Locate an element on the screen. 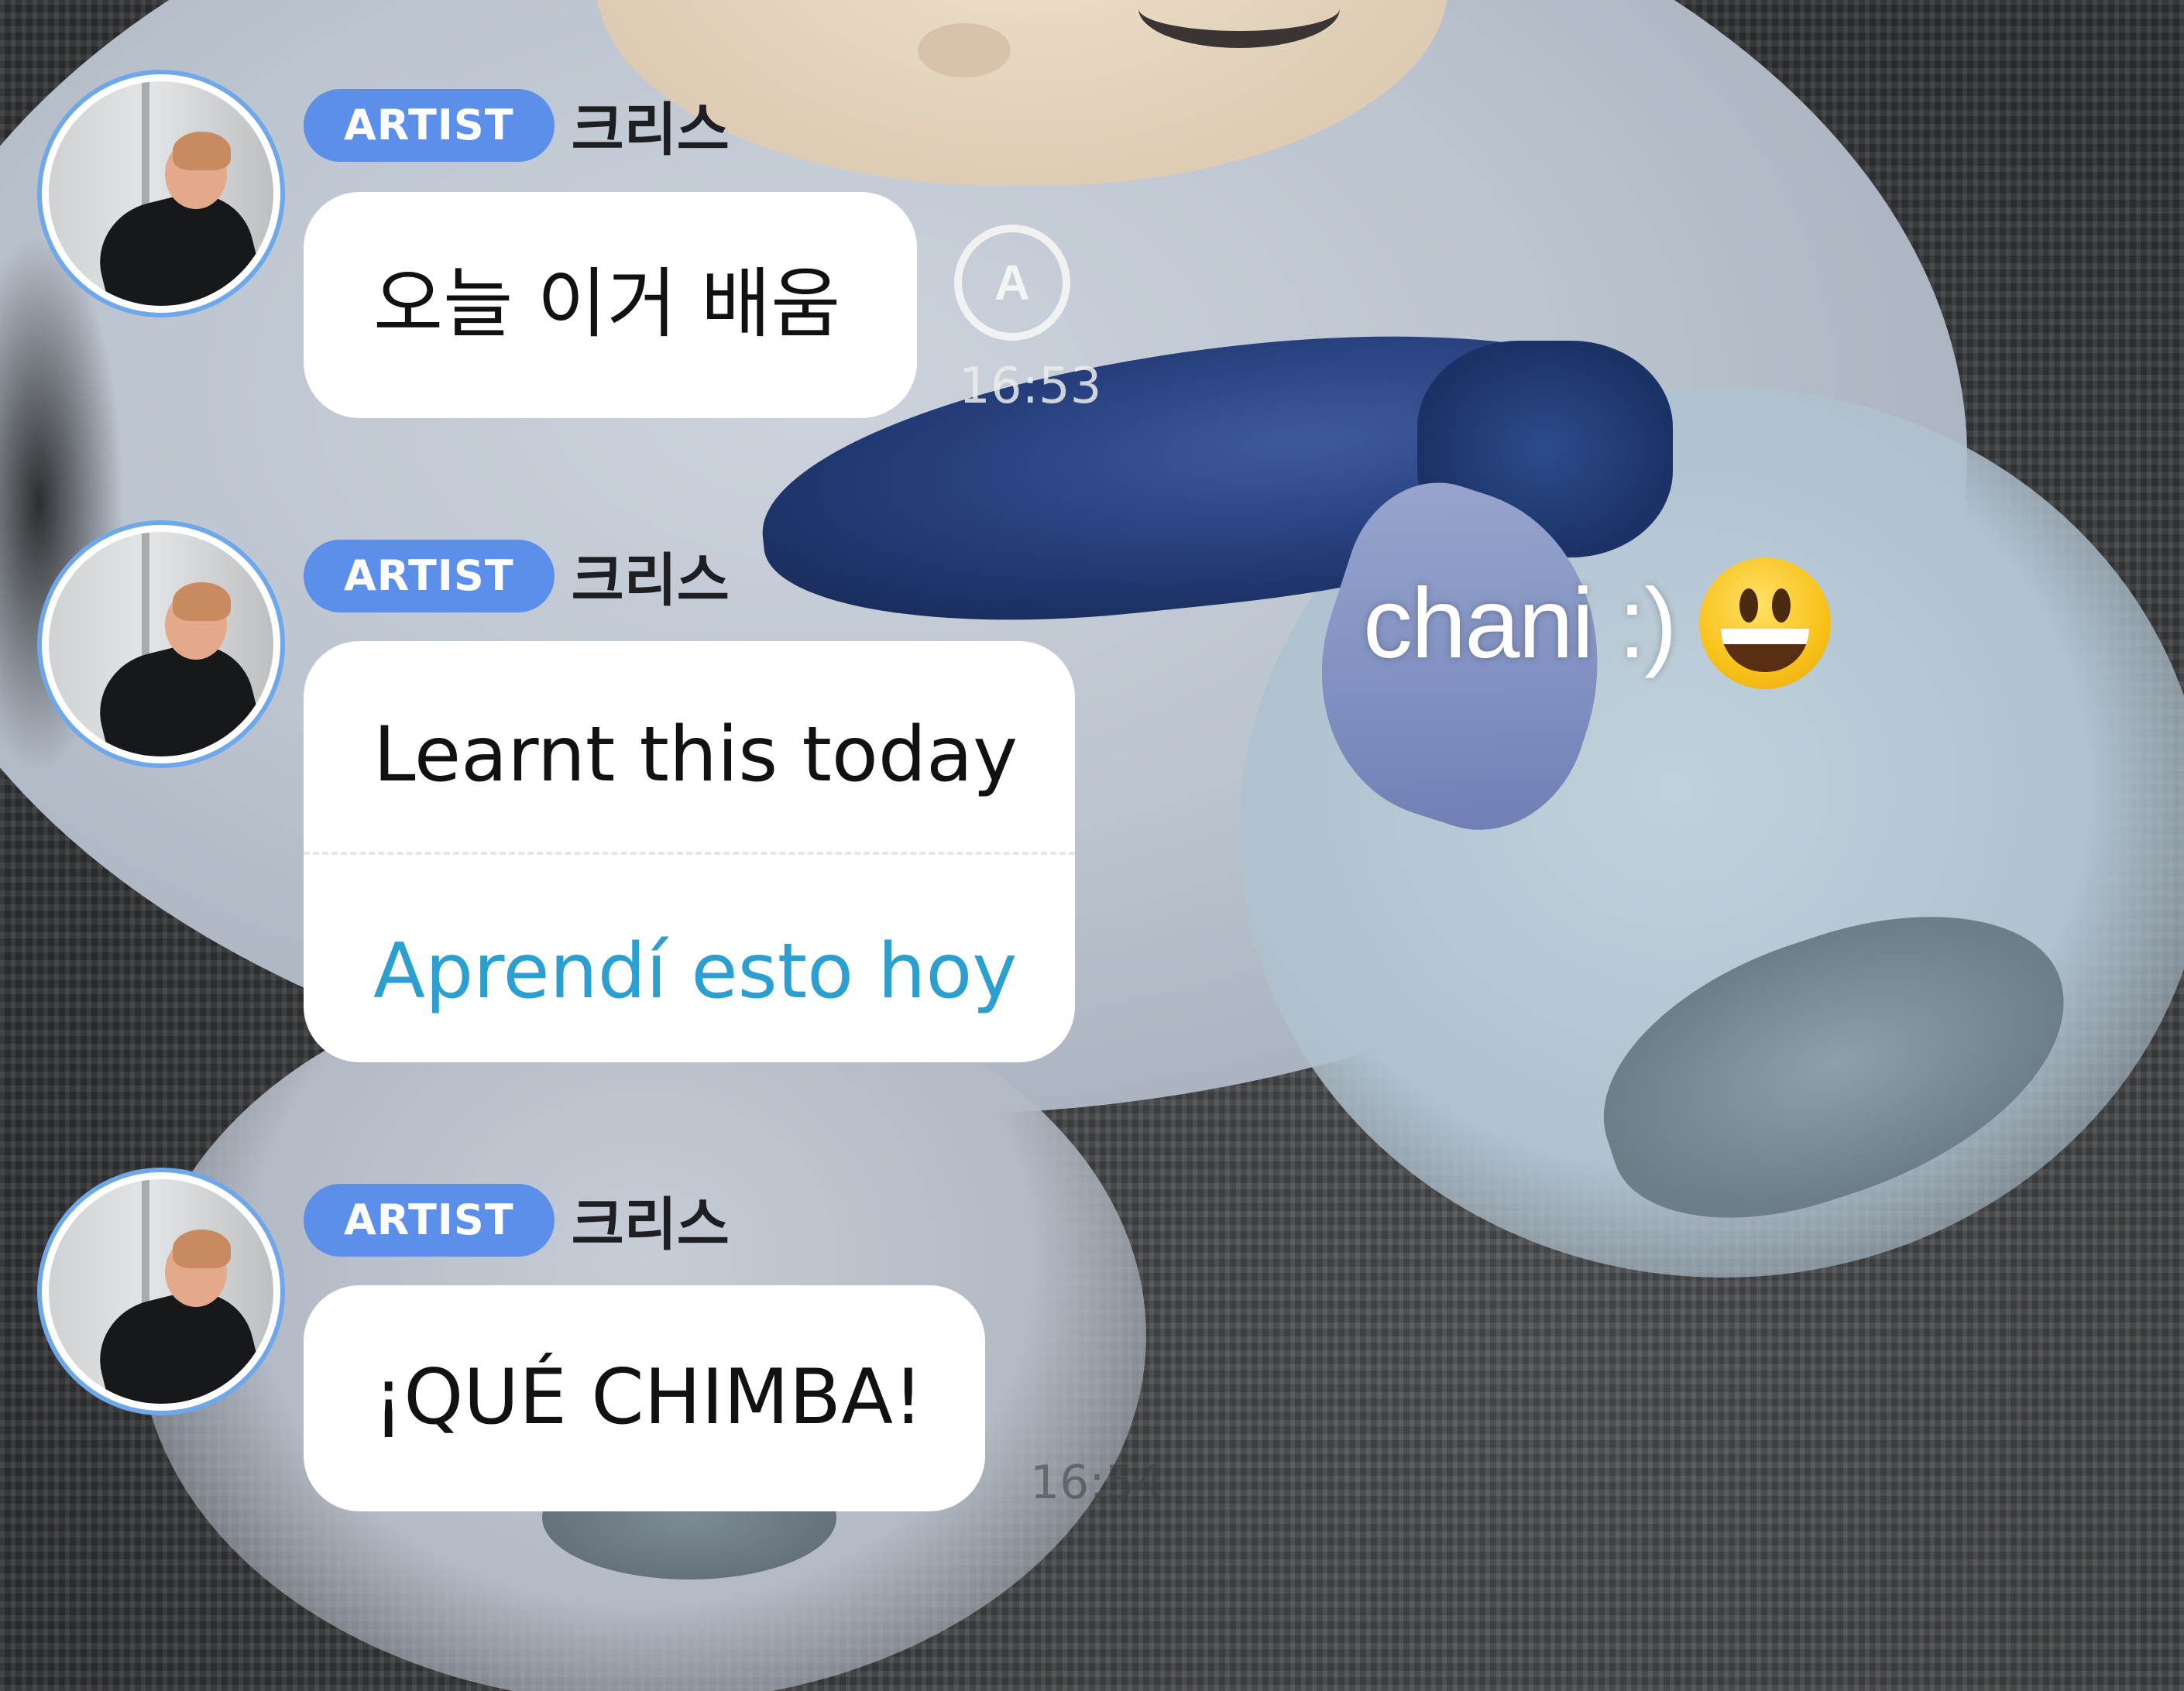 Image resolution: width=2184 pixels, height=1691 pixels. message-bubble-translated: Learnt this today Aprendí esto hoy is located at coordinates (689, 851).